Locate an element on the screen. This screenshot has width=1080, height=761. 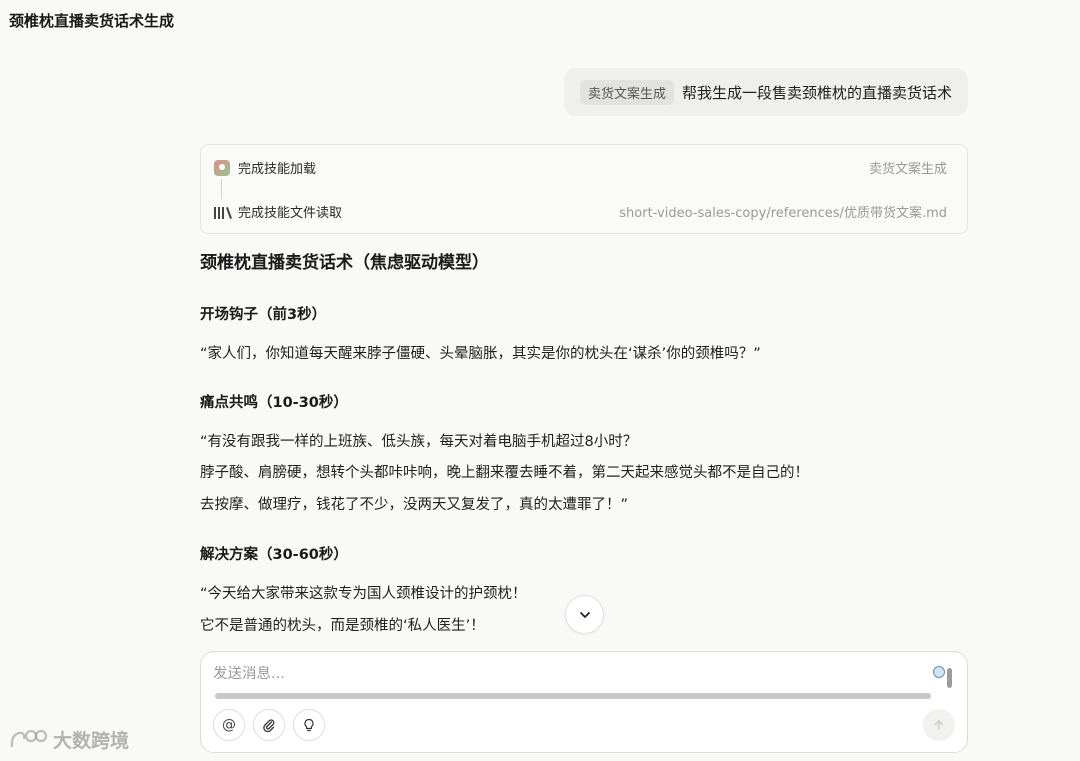
user-message-text: 帮我生成一段售卖颈椎枕的直播卖货话术 is located at coordinates (816, 92).